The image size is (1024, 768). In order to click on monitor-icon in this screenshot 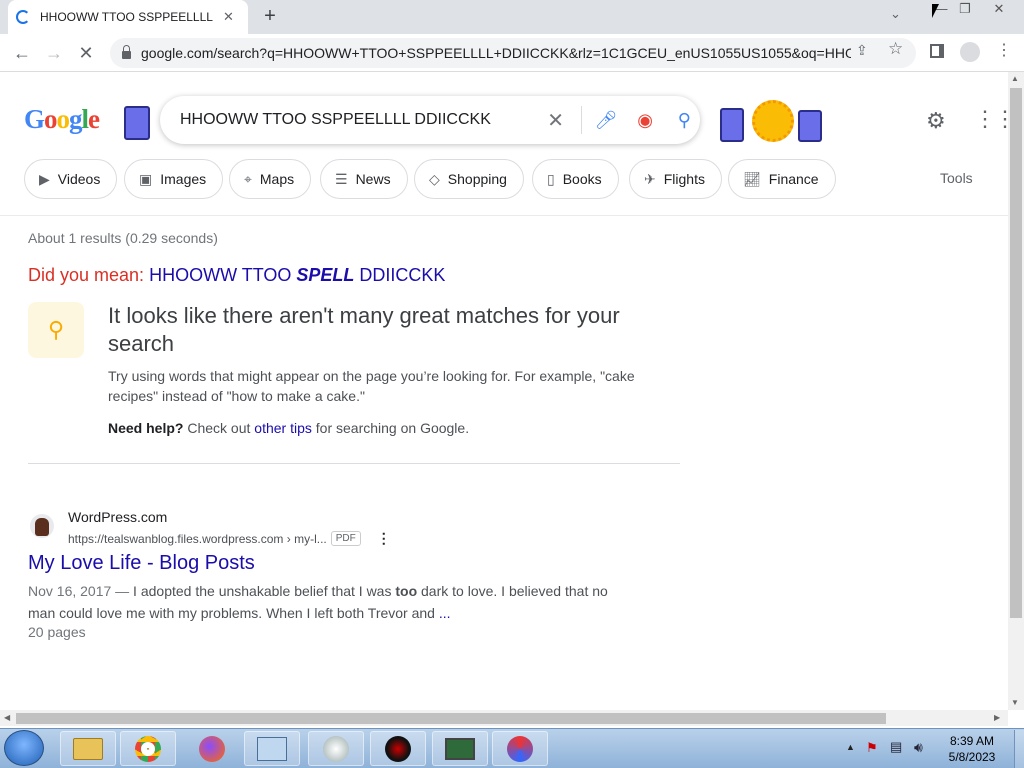, I will do `click(460, 748)`.